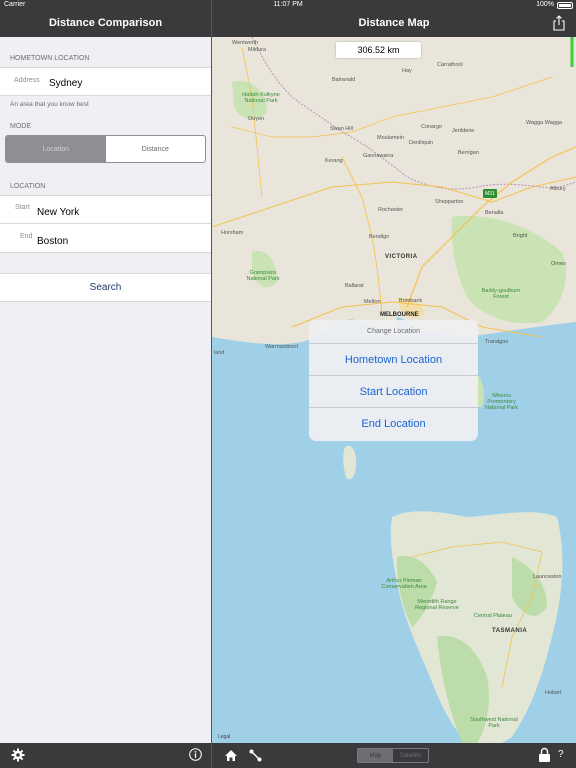  Describe the element at coordinates (232, 233) in the screenshot. I see `map-label: Horsham` at that location.